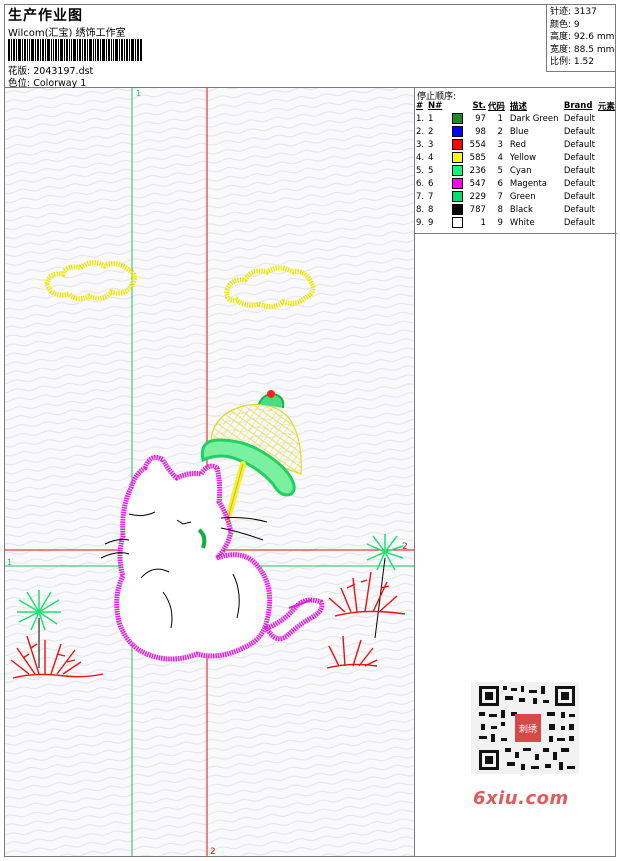  Describe the element at coordinates (271, 394) in the screenshot. I see `umbrella-tip` at that location.